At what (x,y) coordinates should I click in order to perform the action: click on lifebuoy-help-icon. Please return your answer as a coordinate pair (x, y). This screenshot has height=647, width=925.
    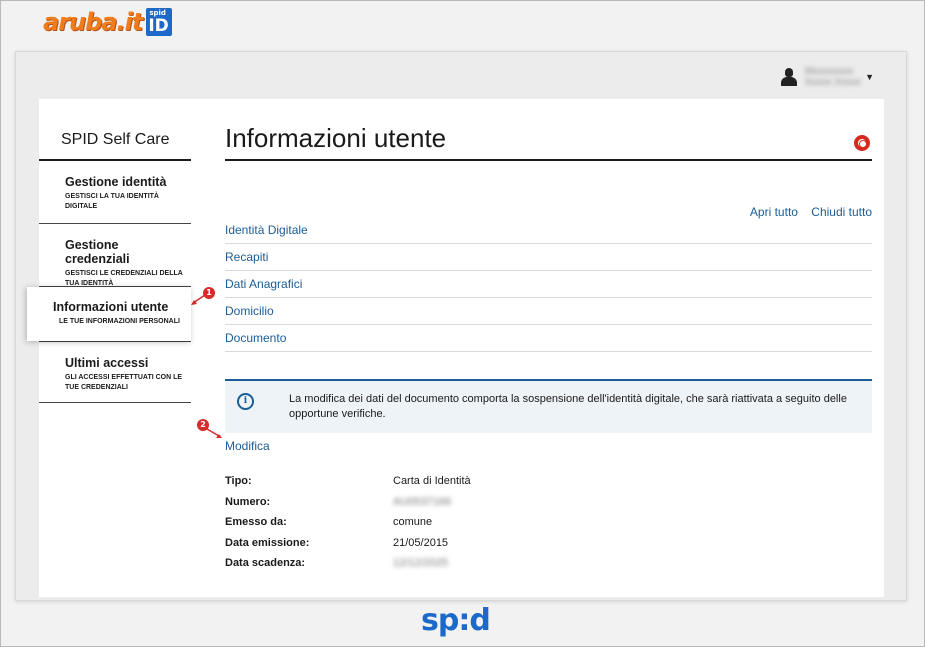
    Looking at the image, I should click on (862, 143).